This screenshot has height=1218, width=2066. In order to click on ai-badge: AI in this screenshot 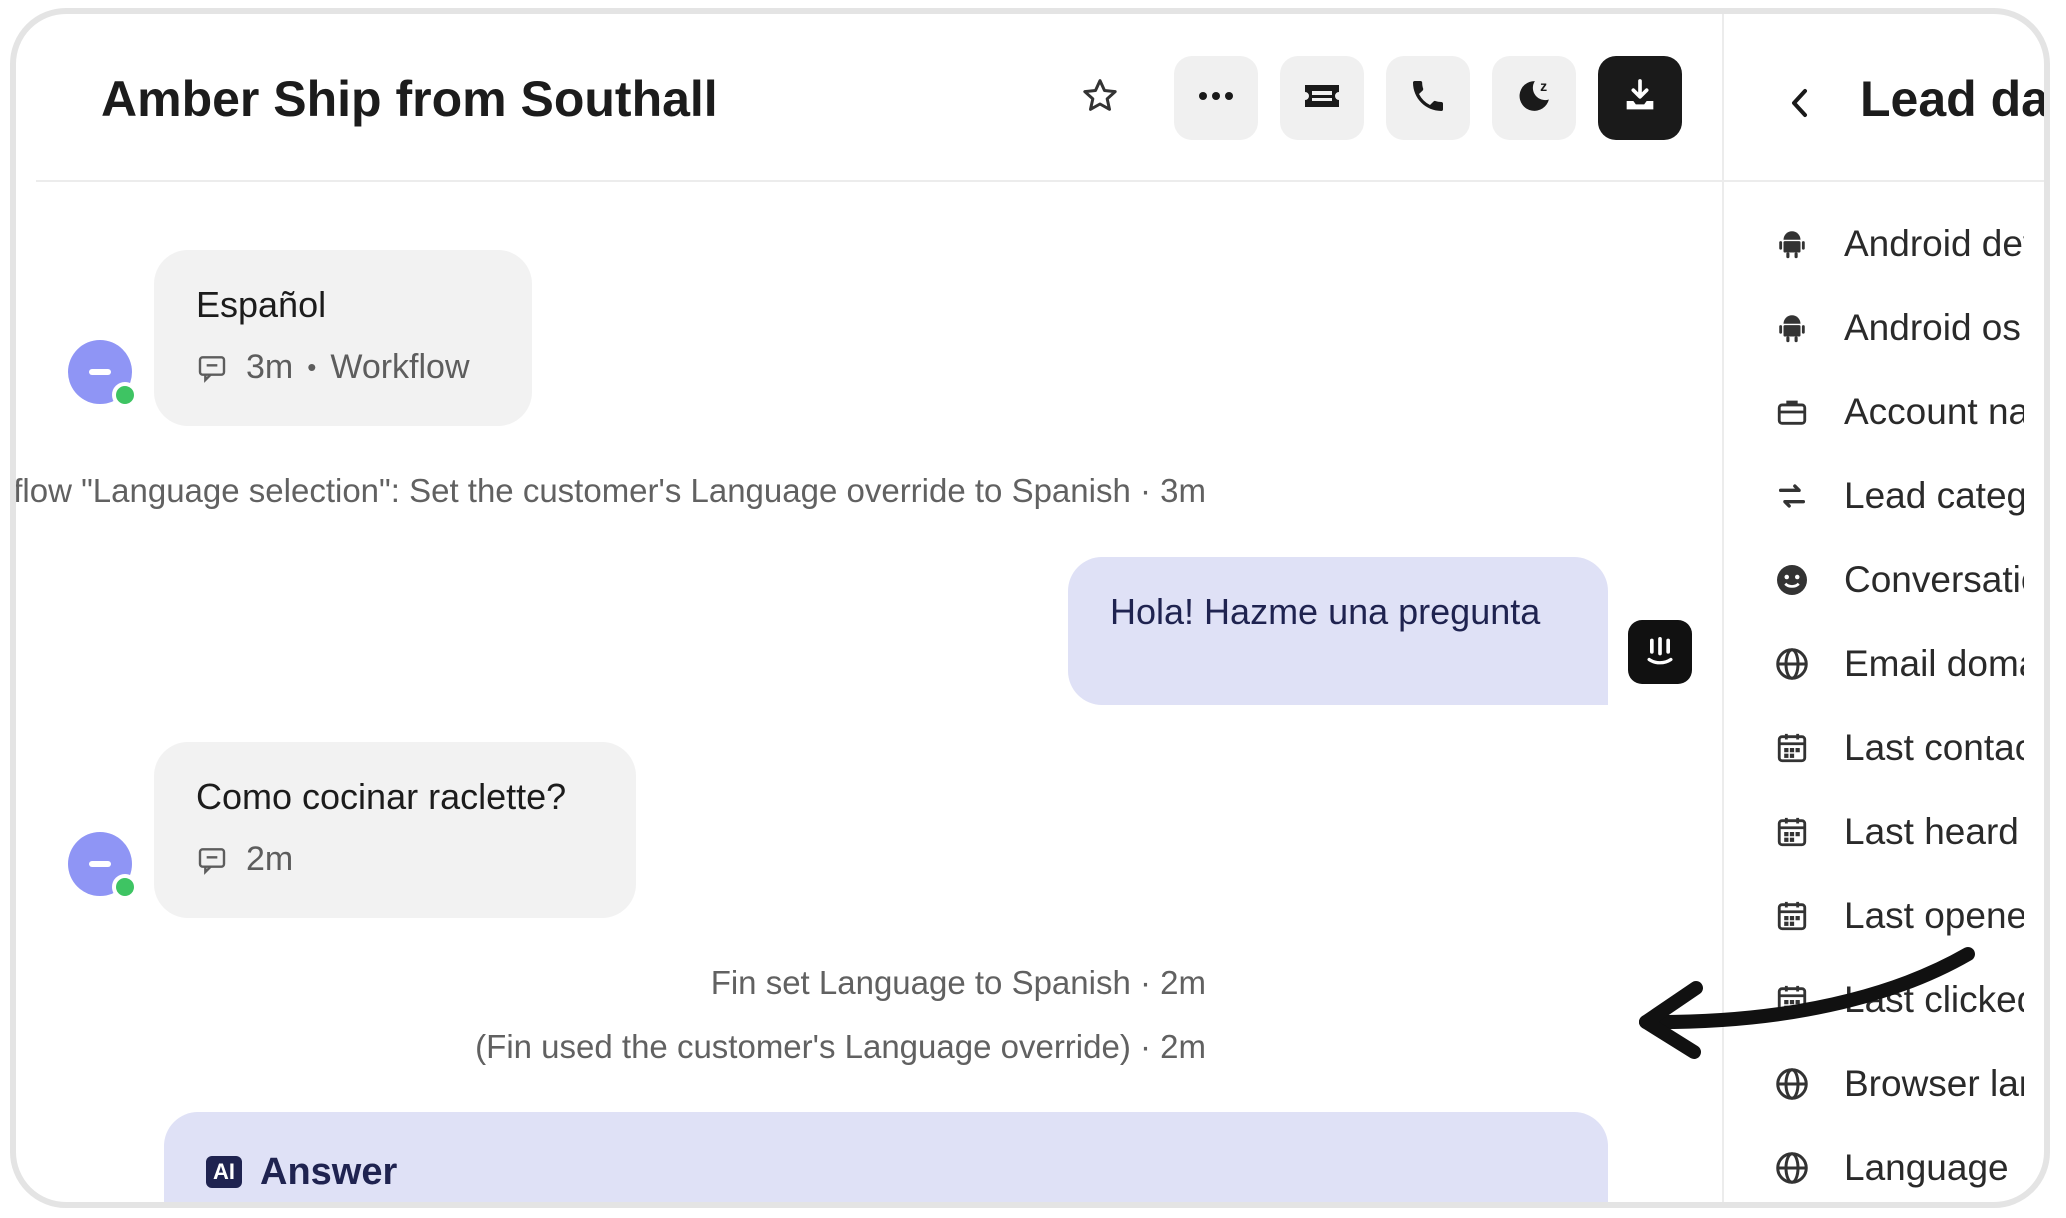, I will do `click(224, 1172)`.